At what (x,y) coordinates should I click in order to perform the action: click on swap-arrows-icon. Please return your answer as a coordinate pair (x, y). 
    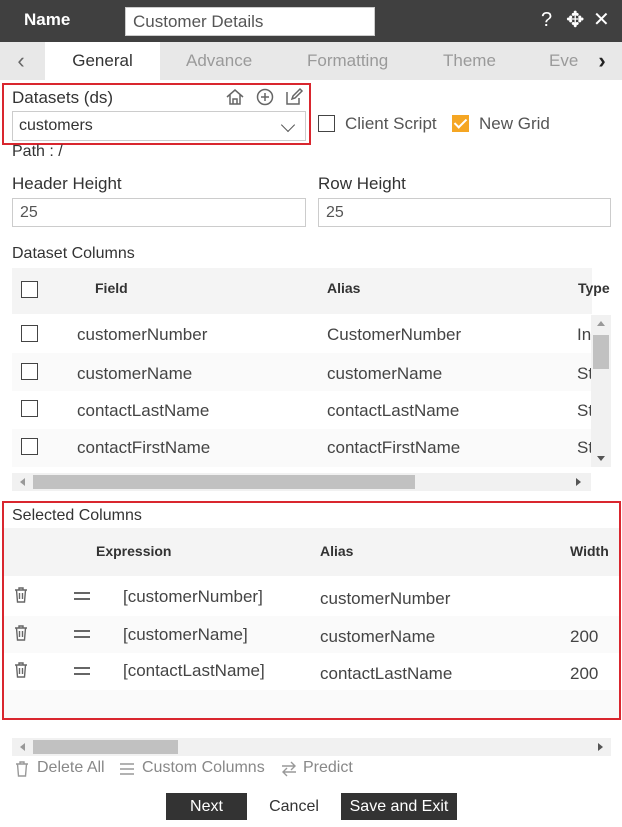
    Looking at the image, I should click on (289, 769).